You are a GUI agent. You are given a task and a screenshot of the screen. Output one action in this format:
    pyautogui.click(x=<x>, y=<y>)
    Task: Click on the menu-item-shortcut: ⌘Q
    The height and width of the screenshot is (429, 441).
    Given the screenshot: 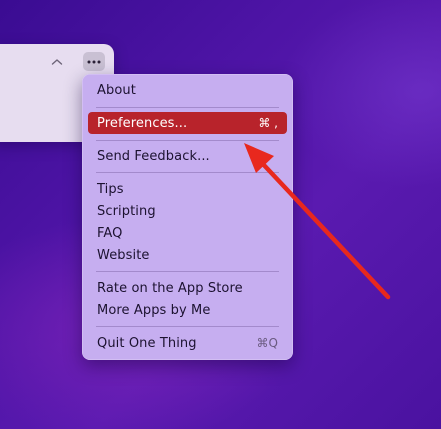 What is the action you would take?
    pyautogui.click(x=267, y=343)
    